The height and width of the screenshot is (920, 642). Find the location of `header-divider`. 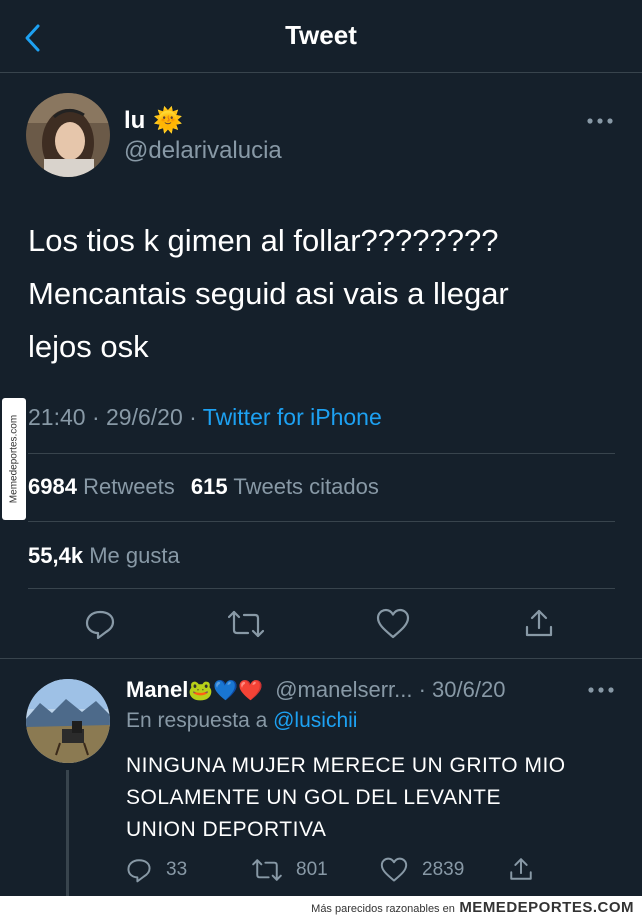

header-divider is located at coordinates (321, 72).